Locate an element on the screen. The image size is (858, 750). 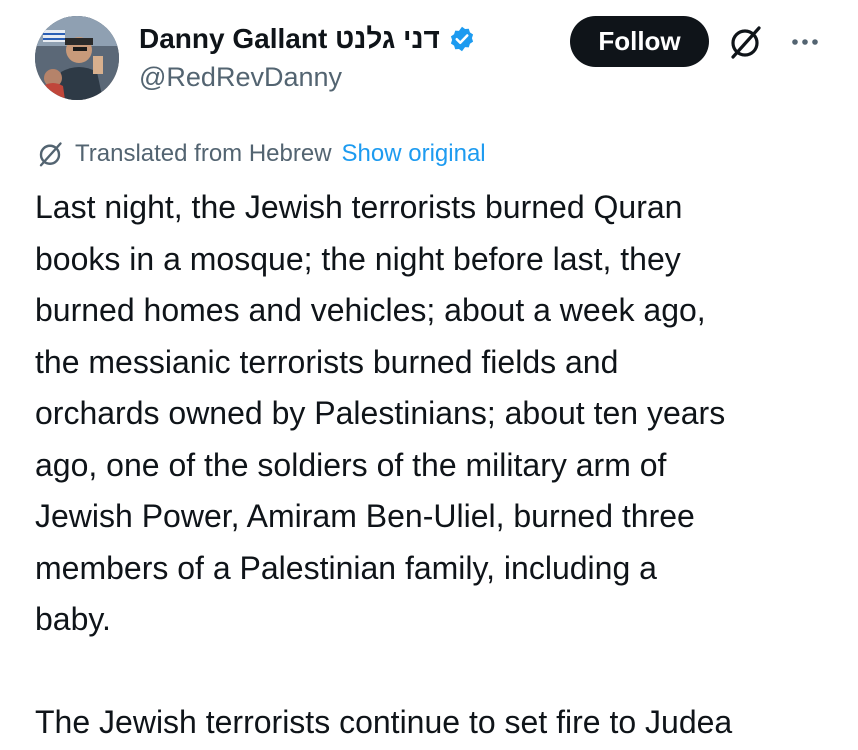
post-text-line: baby. is located at coordinates (73, 619).